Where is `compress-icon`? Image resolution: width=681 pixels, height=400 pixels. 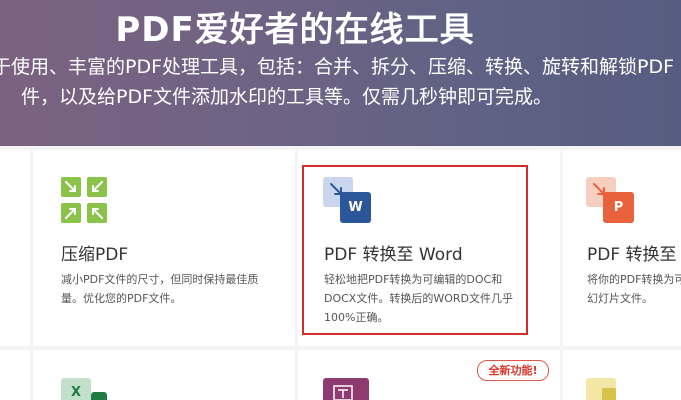 compress-icon is located at coordinates (84, 200).